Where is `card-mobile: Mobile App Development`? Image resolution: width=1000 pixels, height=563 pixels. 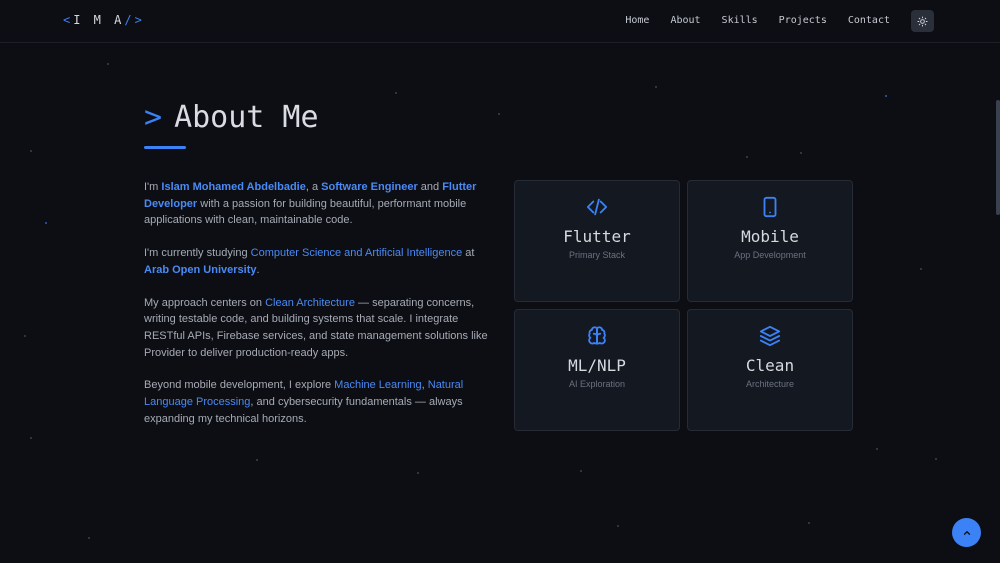
card-mobile: Mobile App Development is located at coordinates (770, 241).